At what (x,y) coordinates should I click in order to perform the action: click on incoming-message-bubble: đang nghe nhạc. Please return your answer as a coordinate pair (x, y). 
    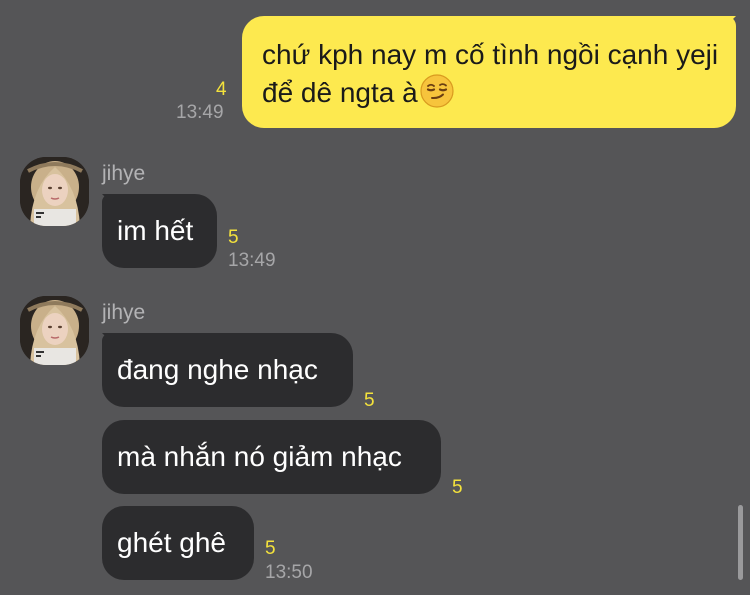
    Looking at the image, I should click on (227, 370).